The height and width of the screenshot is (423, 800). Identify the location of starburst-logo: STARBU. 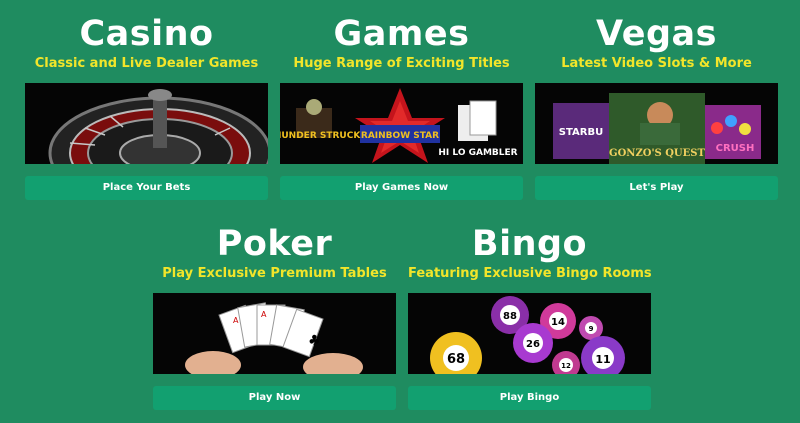
(581, 132).